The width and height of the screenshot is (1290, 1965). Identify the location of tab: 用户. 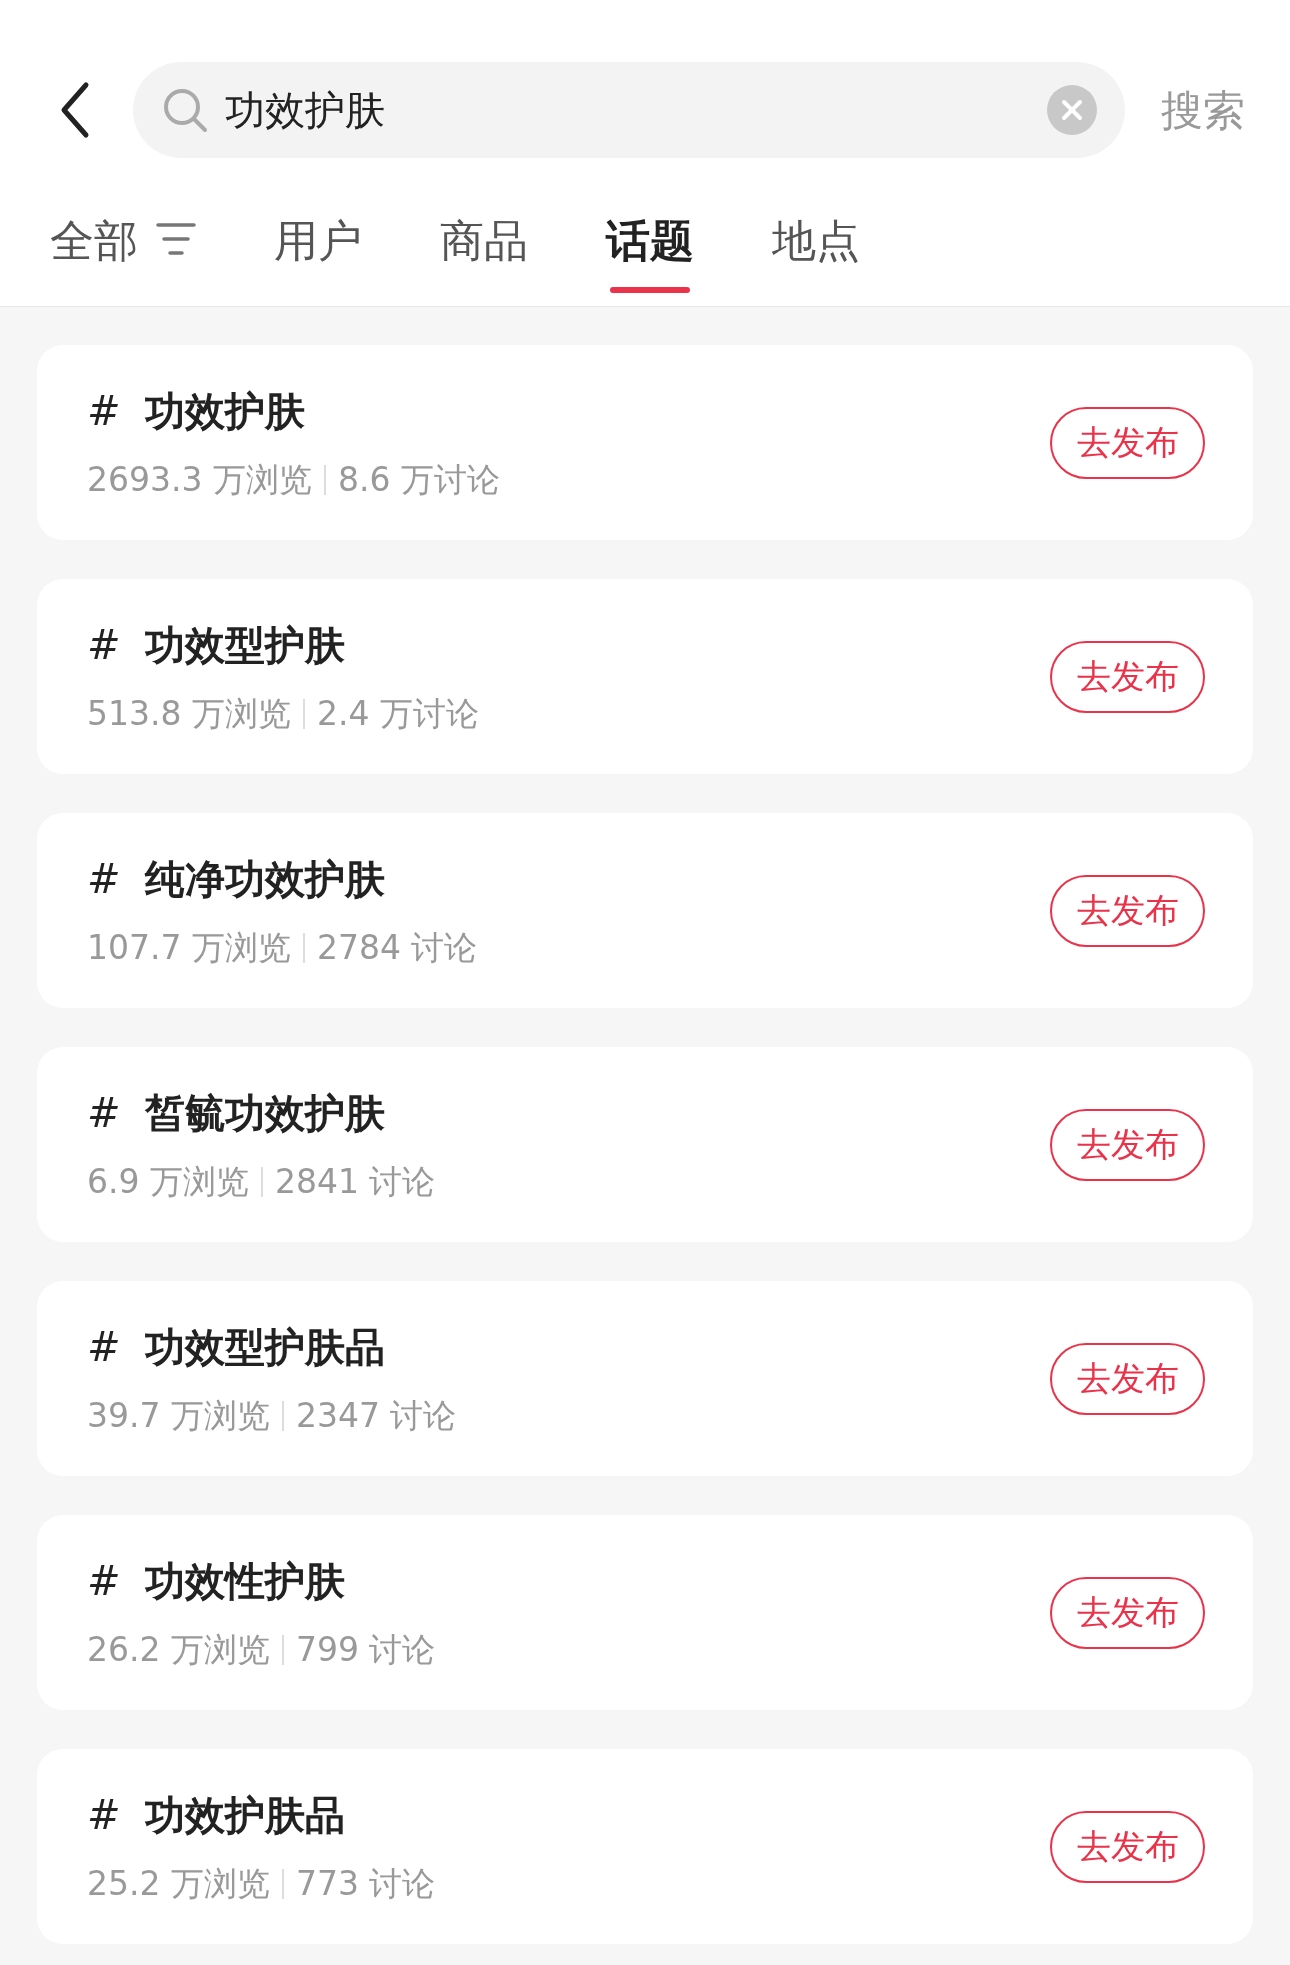
(318, 250).